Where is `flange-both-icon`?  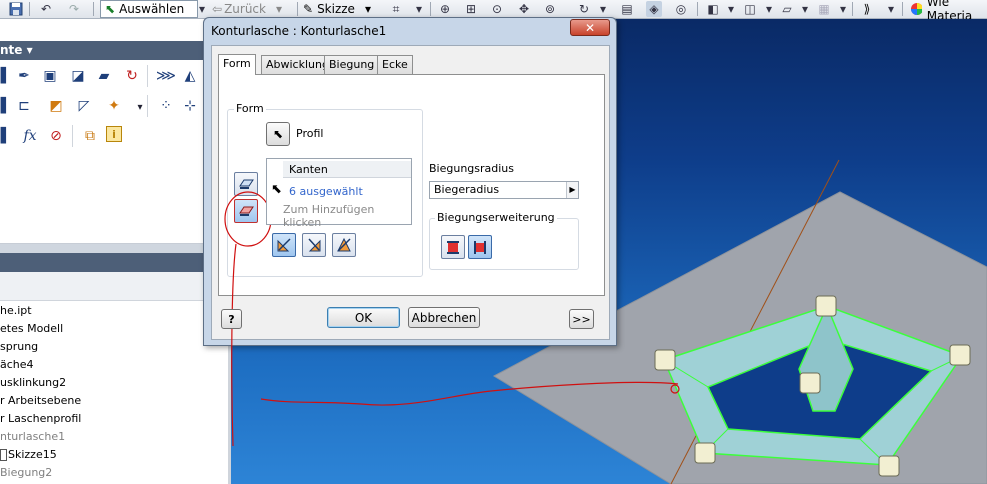 flange-both-icon is located at coordinates (344, 244).